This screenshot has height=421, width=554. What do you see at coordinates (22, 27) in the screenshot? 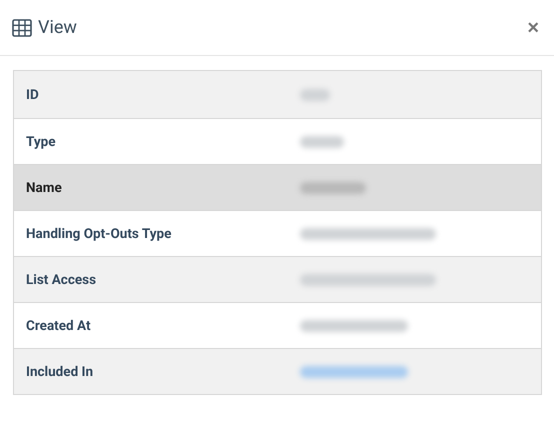
I see `table-icon` at bounding box center [22, 27].